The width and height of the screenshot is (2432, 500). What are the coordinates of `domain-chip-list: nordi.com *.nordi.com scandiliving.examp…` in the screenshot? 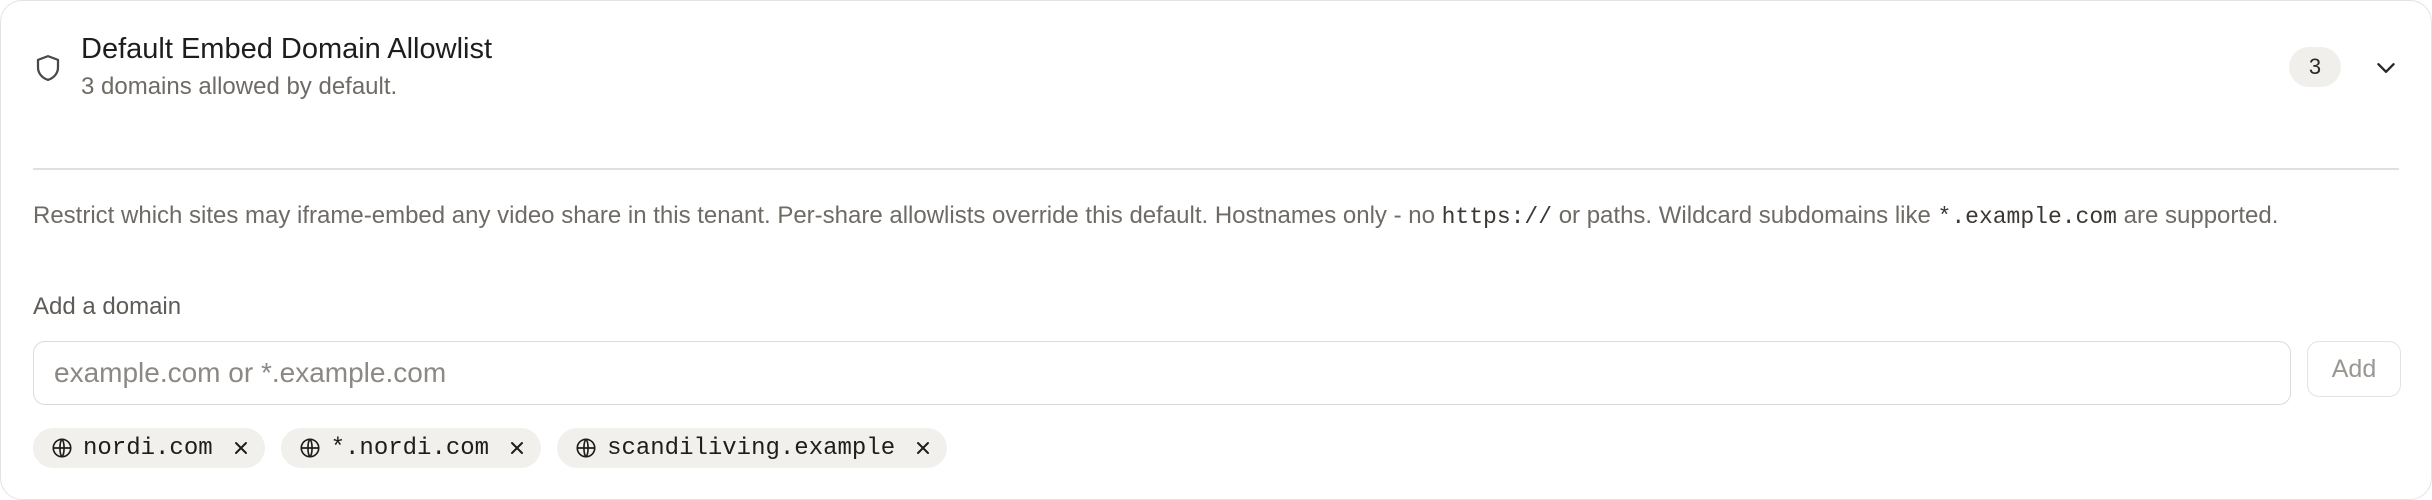 It's located at (490, 448).